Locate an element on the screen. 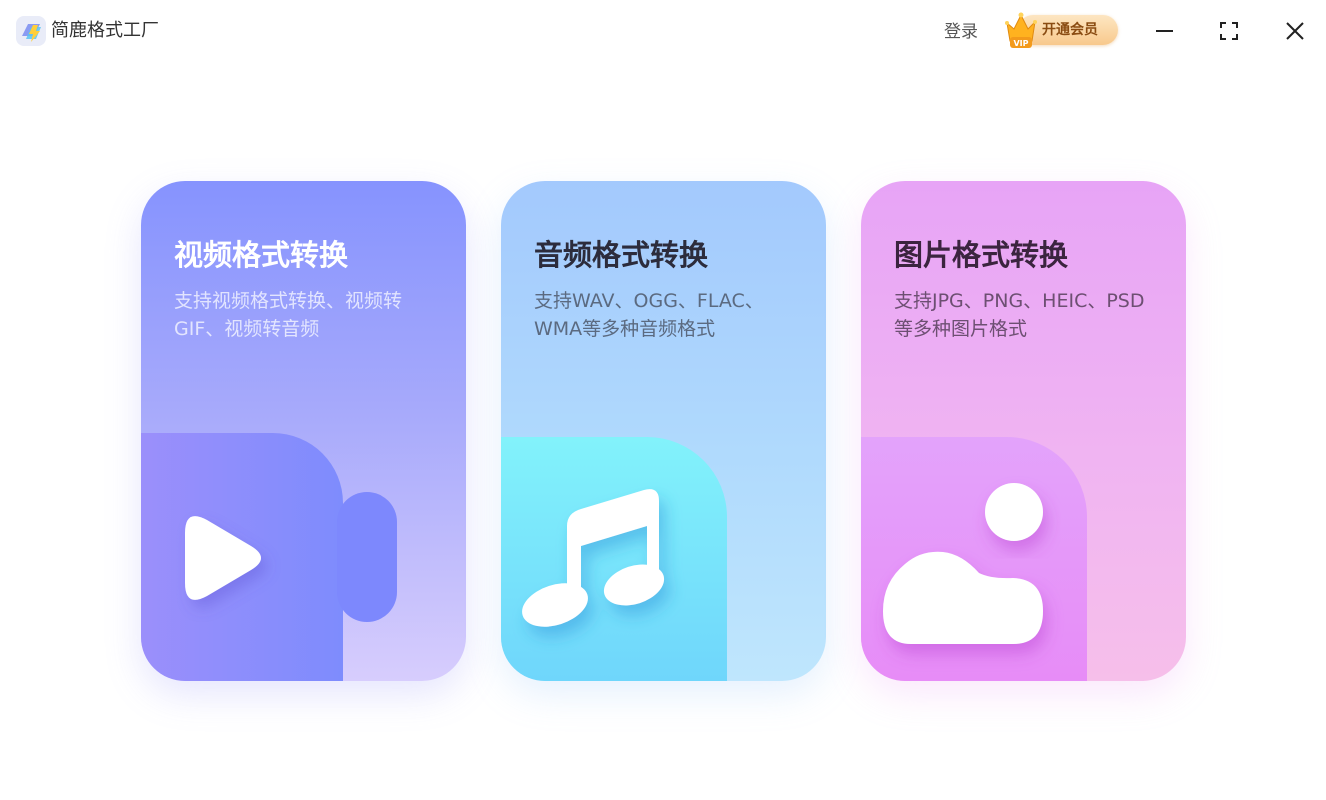  fullscreen-icon is located at coordinates (1229, 31).